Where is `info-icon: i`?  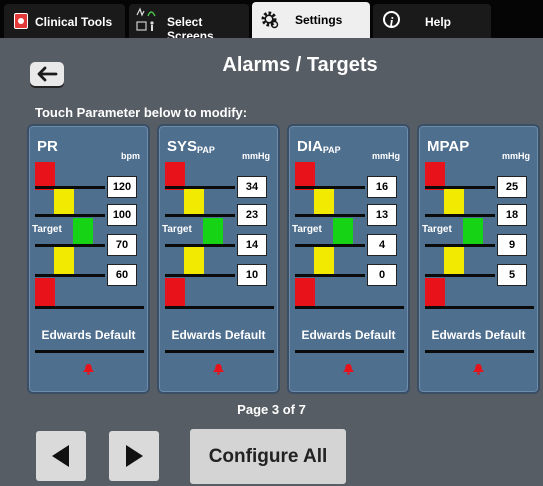
info-icon: i is located at coordinates (391, 20).